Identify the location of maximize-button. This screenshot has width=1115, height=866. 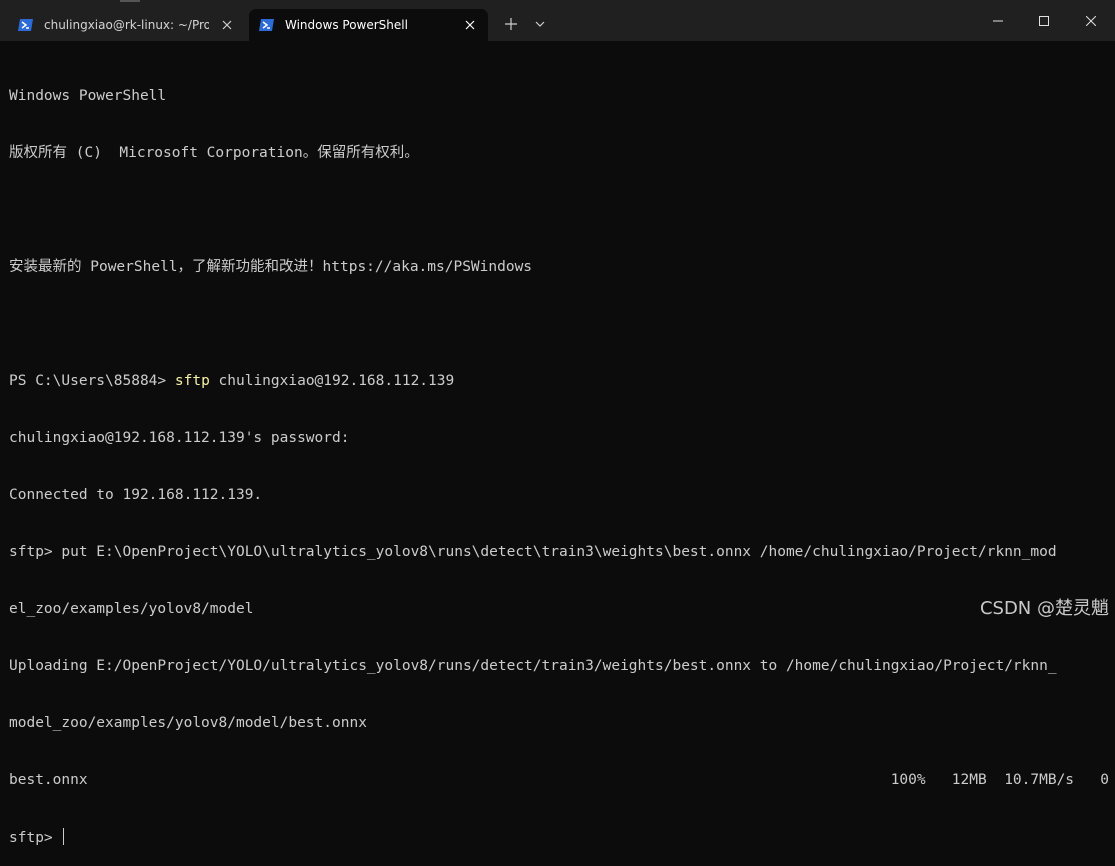
(1044, 20).